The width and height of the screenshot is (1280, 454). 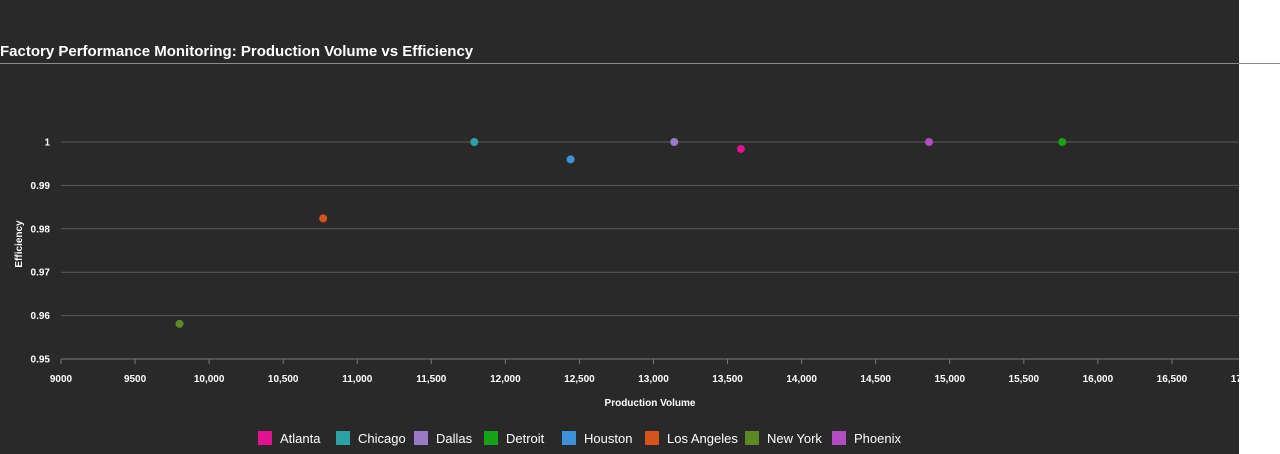 I want to click on x-tick-label: 16,000, so click(x=1098, y=379).